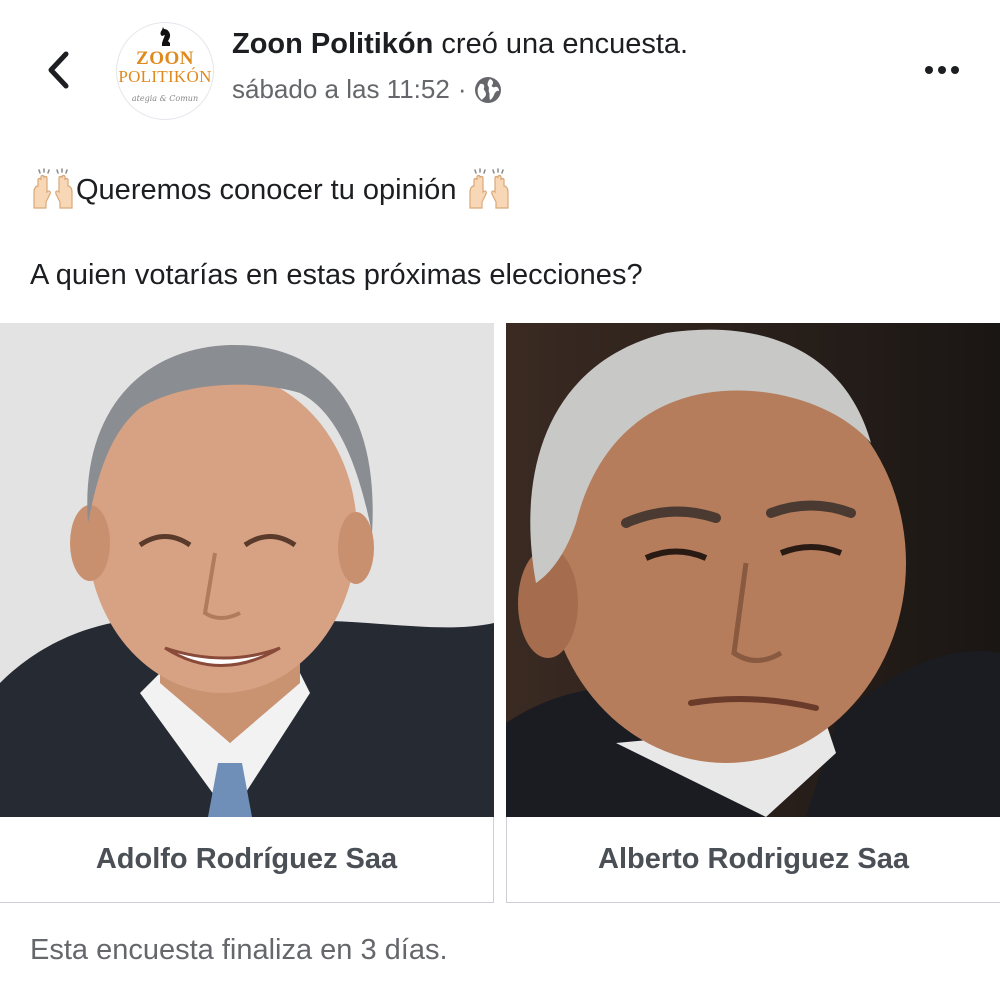  I want to click on page-avatar: ZOON POLITIKÓN ategia & Comun, so click(165, 71).